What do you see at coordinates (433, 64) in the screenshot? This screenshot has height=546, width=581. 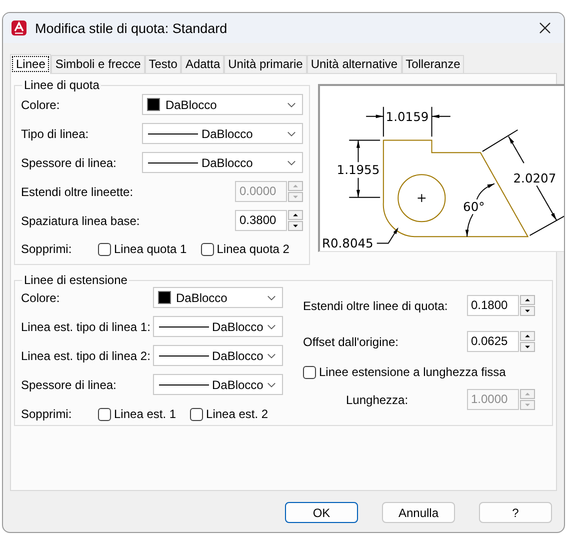 I see `tab: Tolleranze` at bounding box center [433, 64].